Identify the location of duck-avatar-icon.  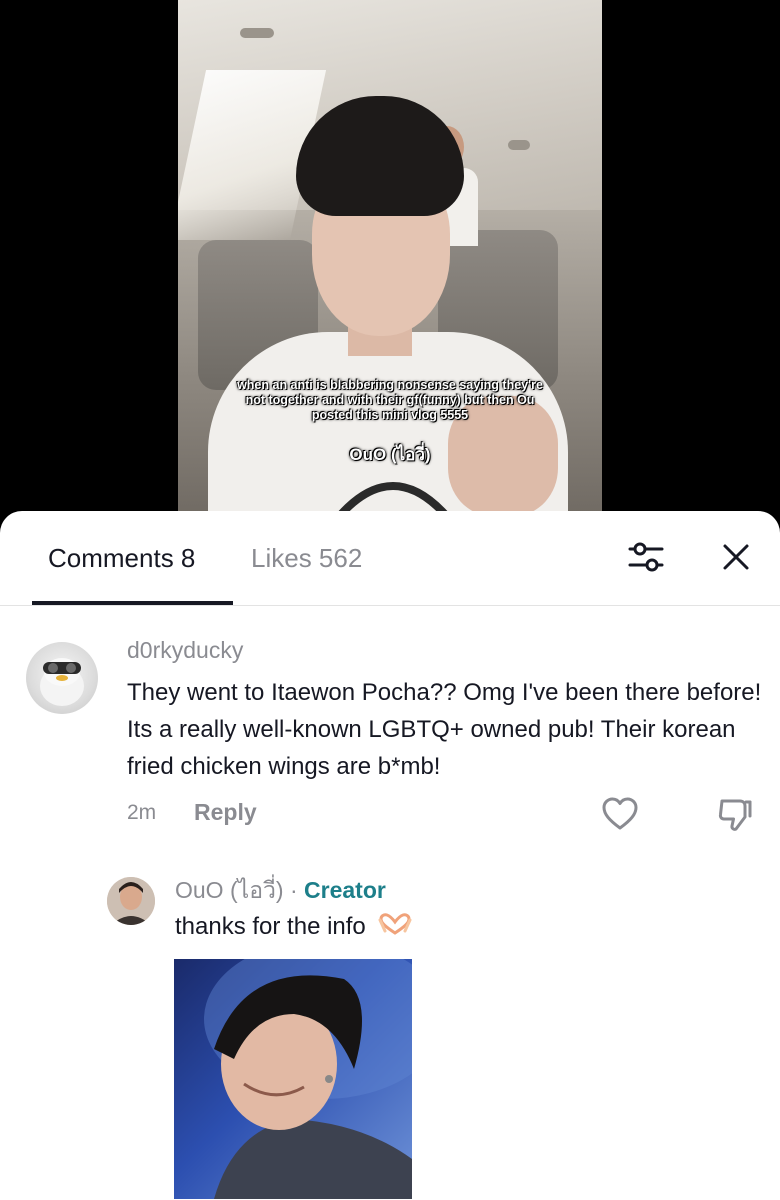
(62, 682).